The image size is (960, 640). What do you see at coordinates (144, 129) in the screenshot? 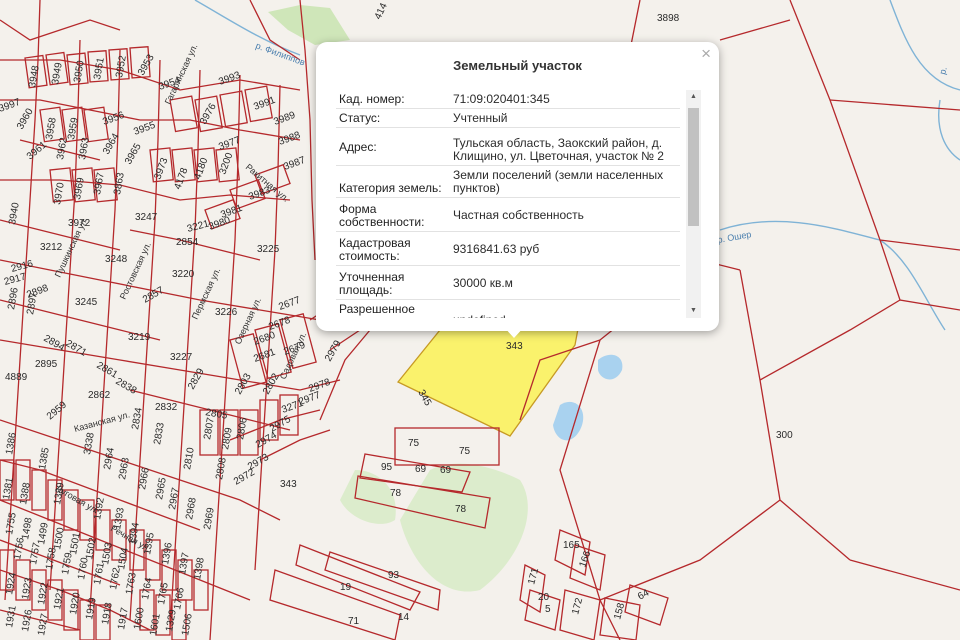
I see `svg-text: 3955` at bounding box center [144, 129].